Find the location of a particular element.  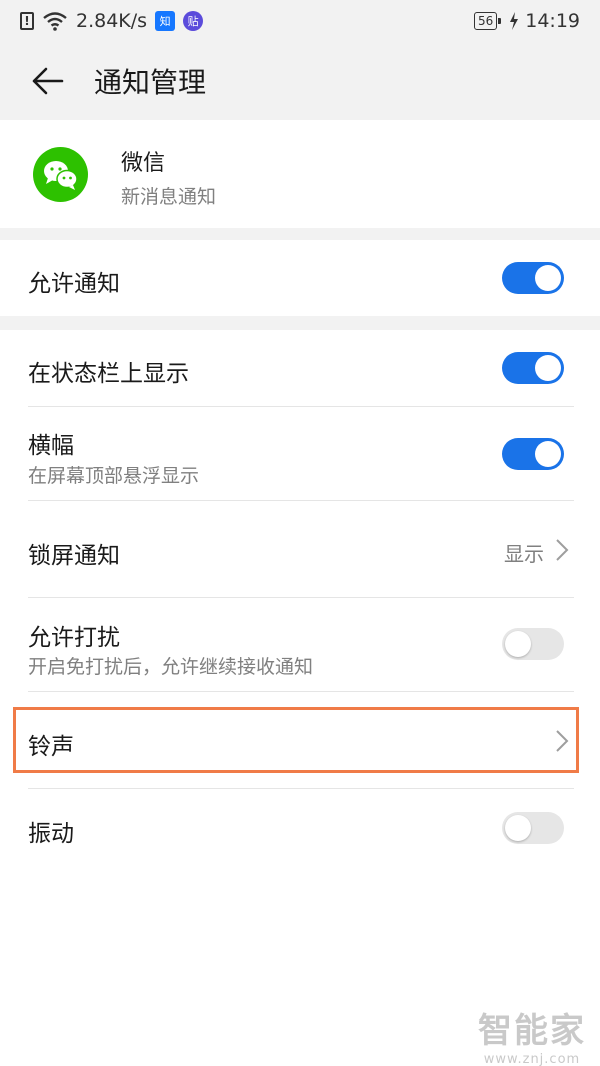

banner-toggle is located at coordinates (533, 454).